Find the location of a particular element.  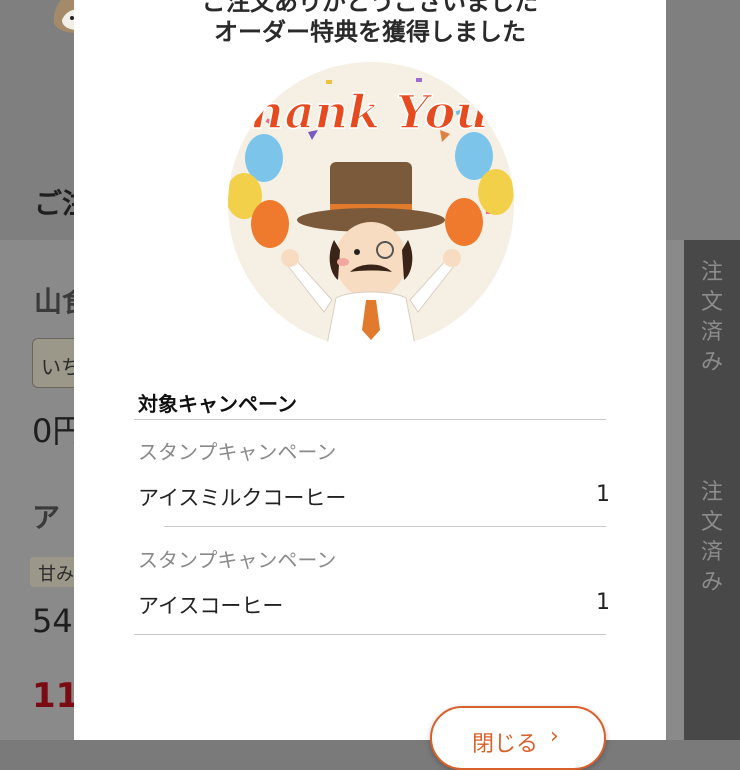

thank-you-text: Thank You ! is located at coordinates (371, 112).